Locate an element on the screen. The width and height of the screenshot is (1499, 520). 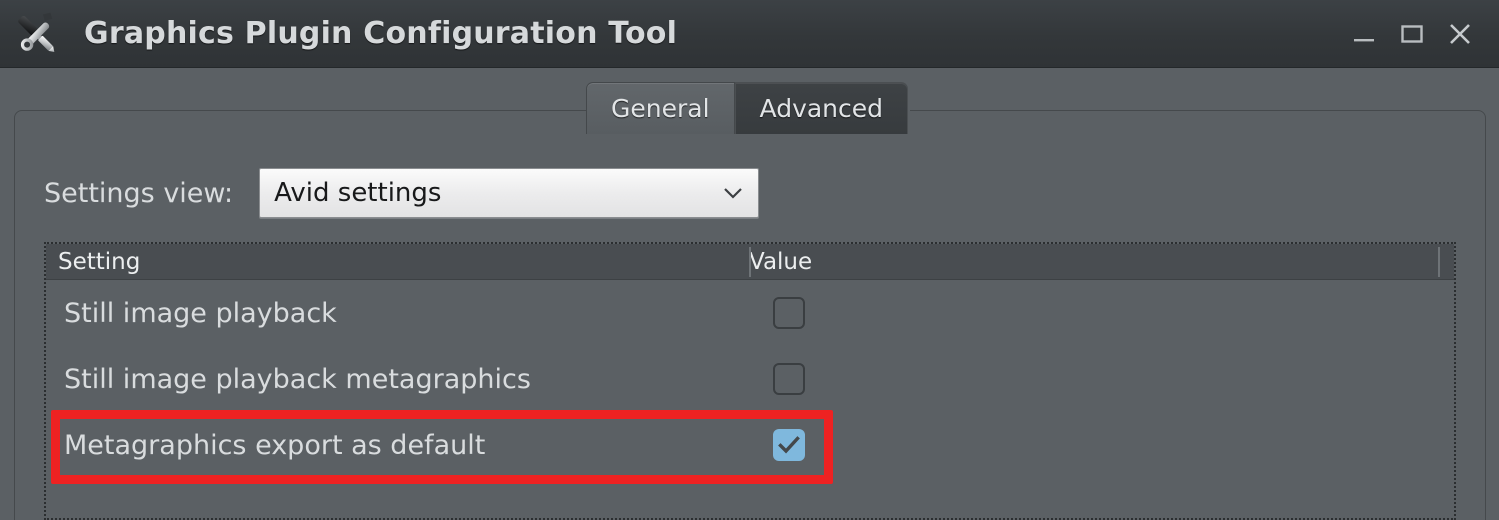
check-icon is located at coordinates (789, 445).